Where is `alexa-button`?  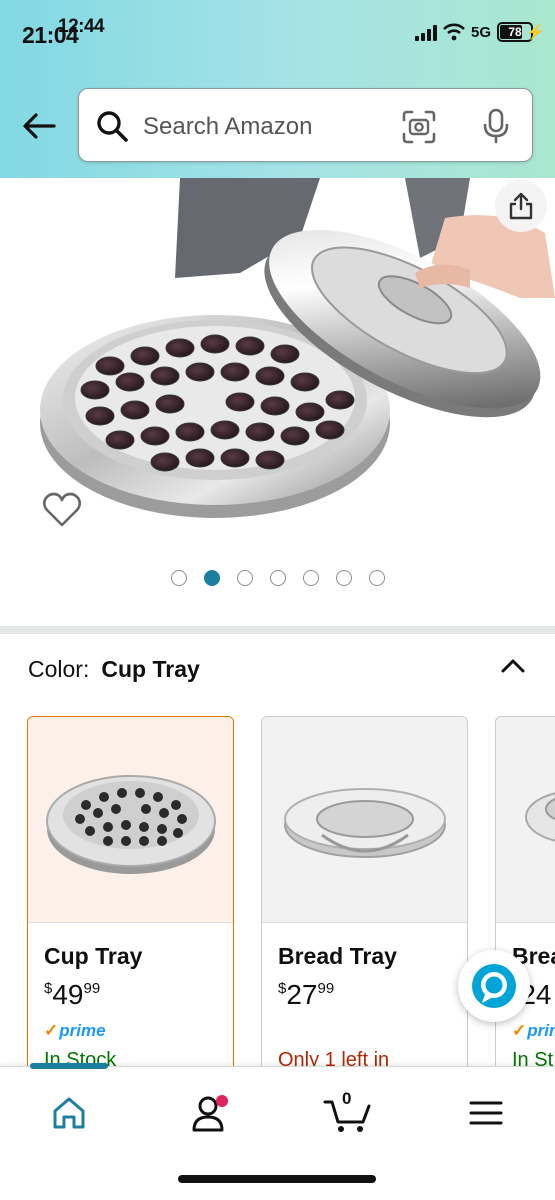 alexa-button is located at coordinates (494, 986).